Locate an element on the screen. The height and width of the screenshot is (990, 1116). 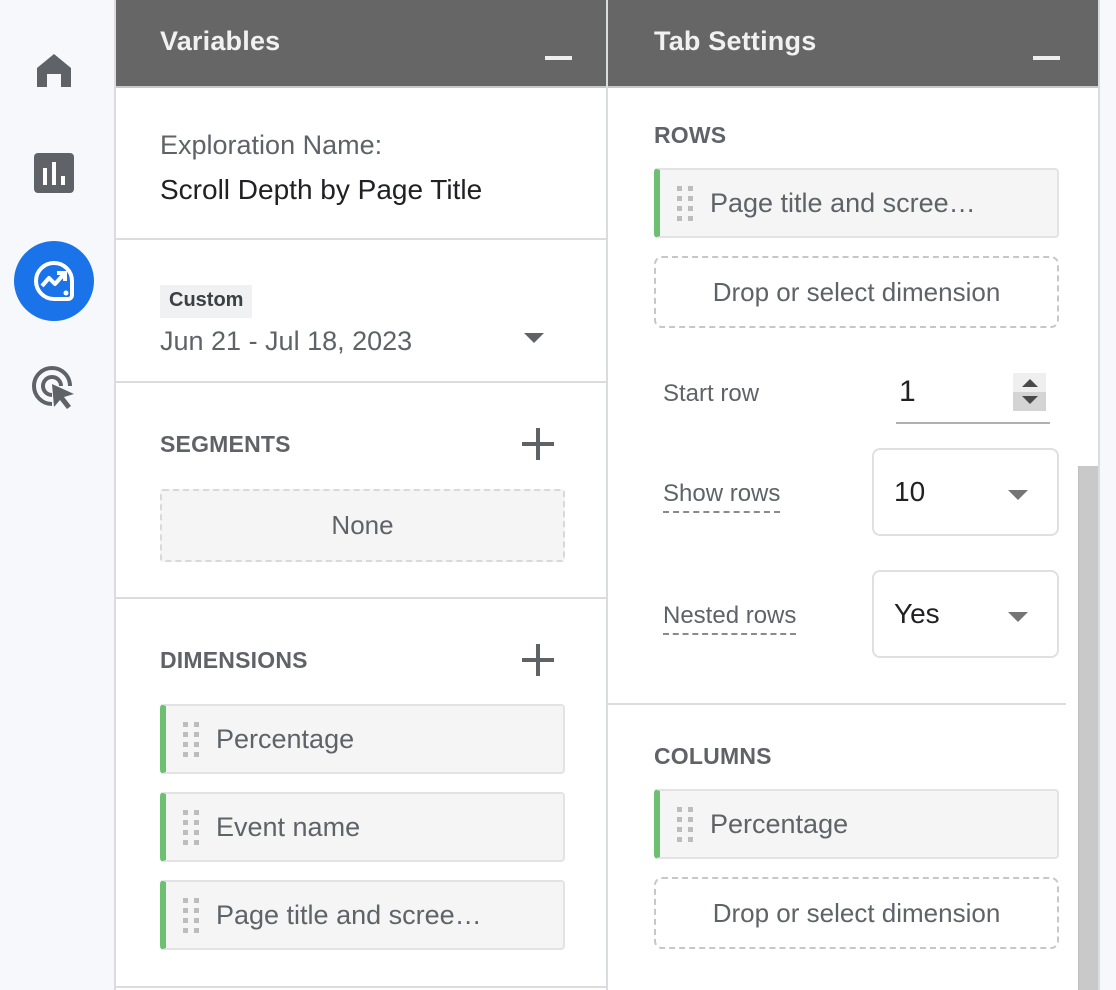
segments-none-box: None is located at coordinates (362, 525).